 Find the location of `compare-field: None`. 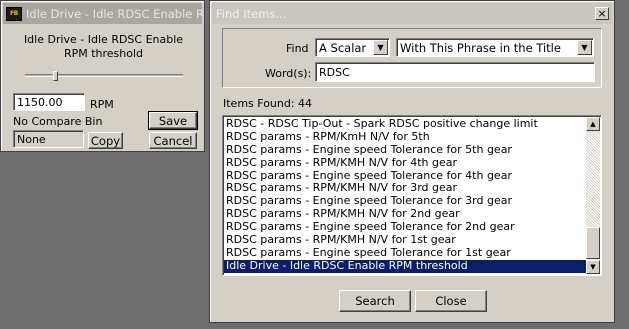

compare-field: None is located at coordinates (48, 139).